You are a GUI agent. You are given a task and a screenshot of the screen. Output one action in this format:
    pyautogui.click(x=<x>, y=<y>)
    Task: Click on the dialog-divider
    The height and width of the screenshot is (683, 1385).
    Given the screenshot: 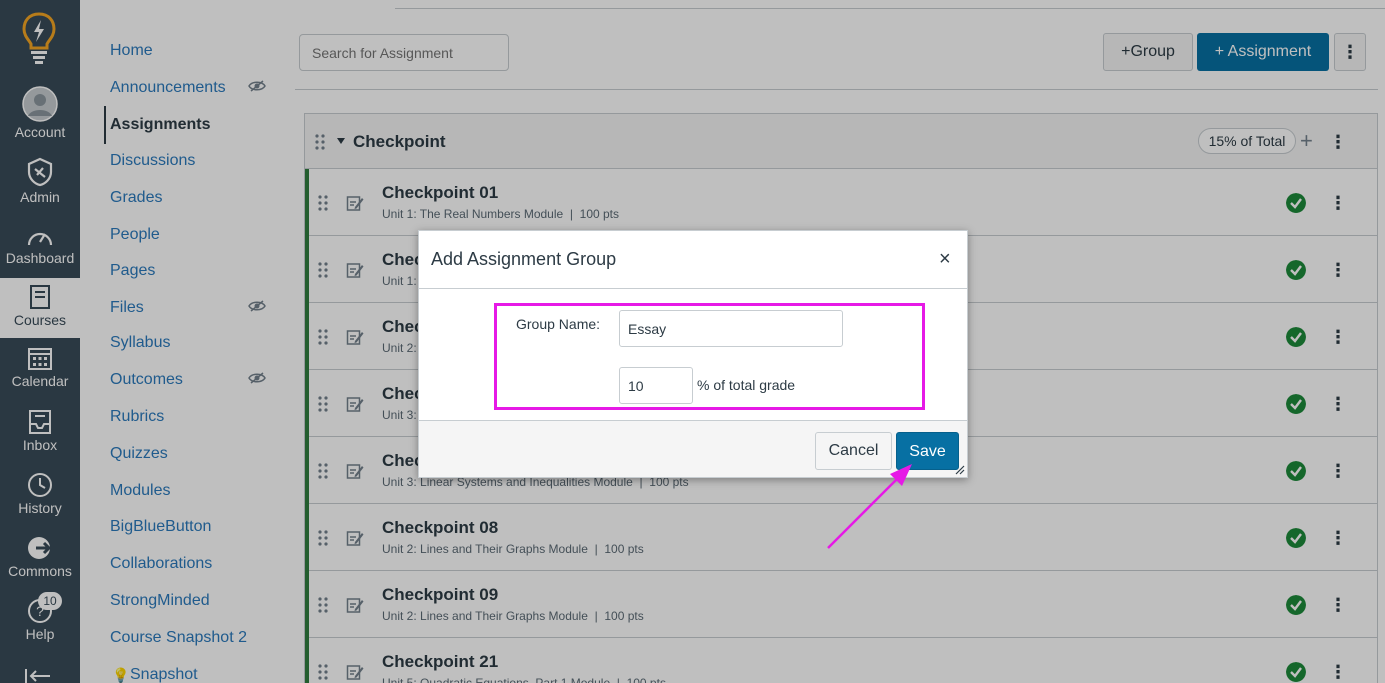 What is the action you would take?
    pyautogui.click(x=693, y=288)
    